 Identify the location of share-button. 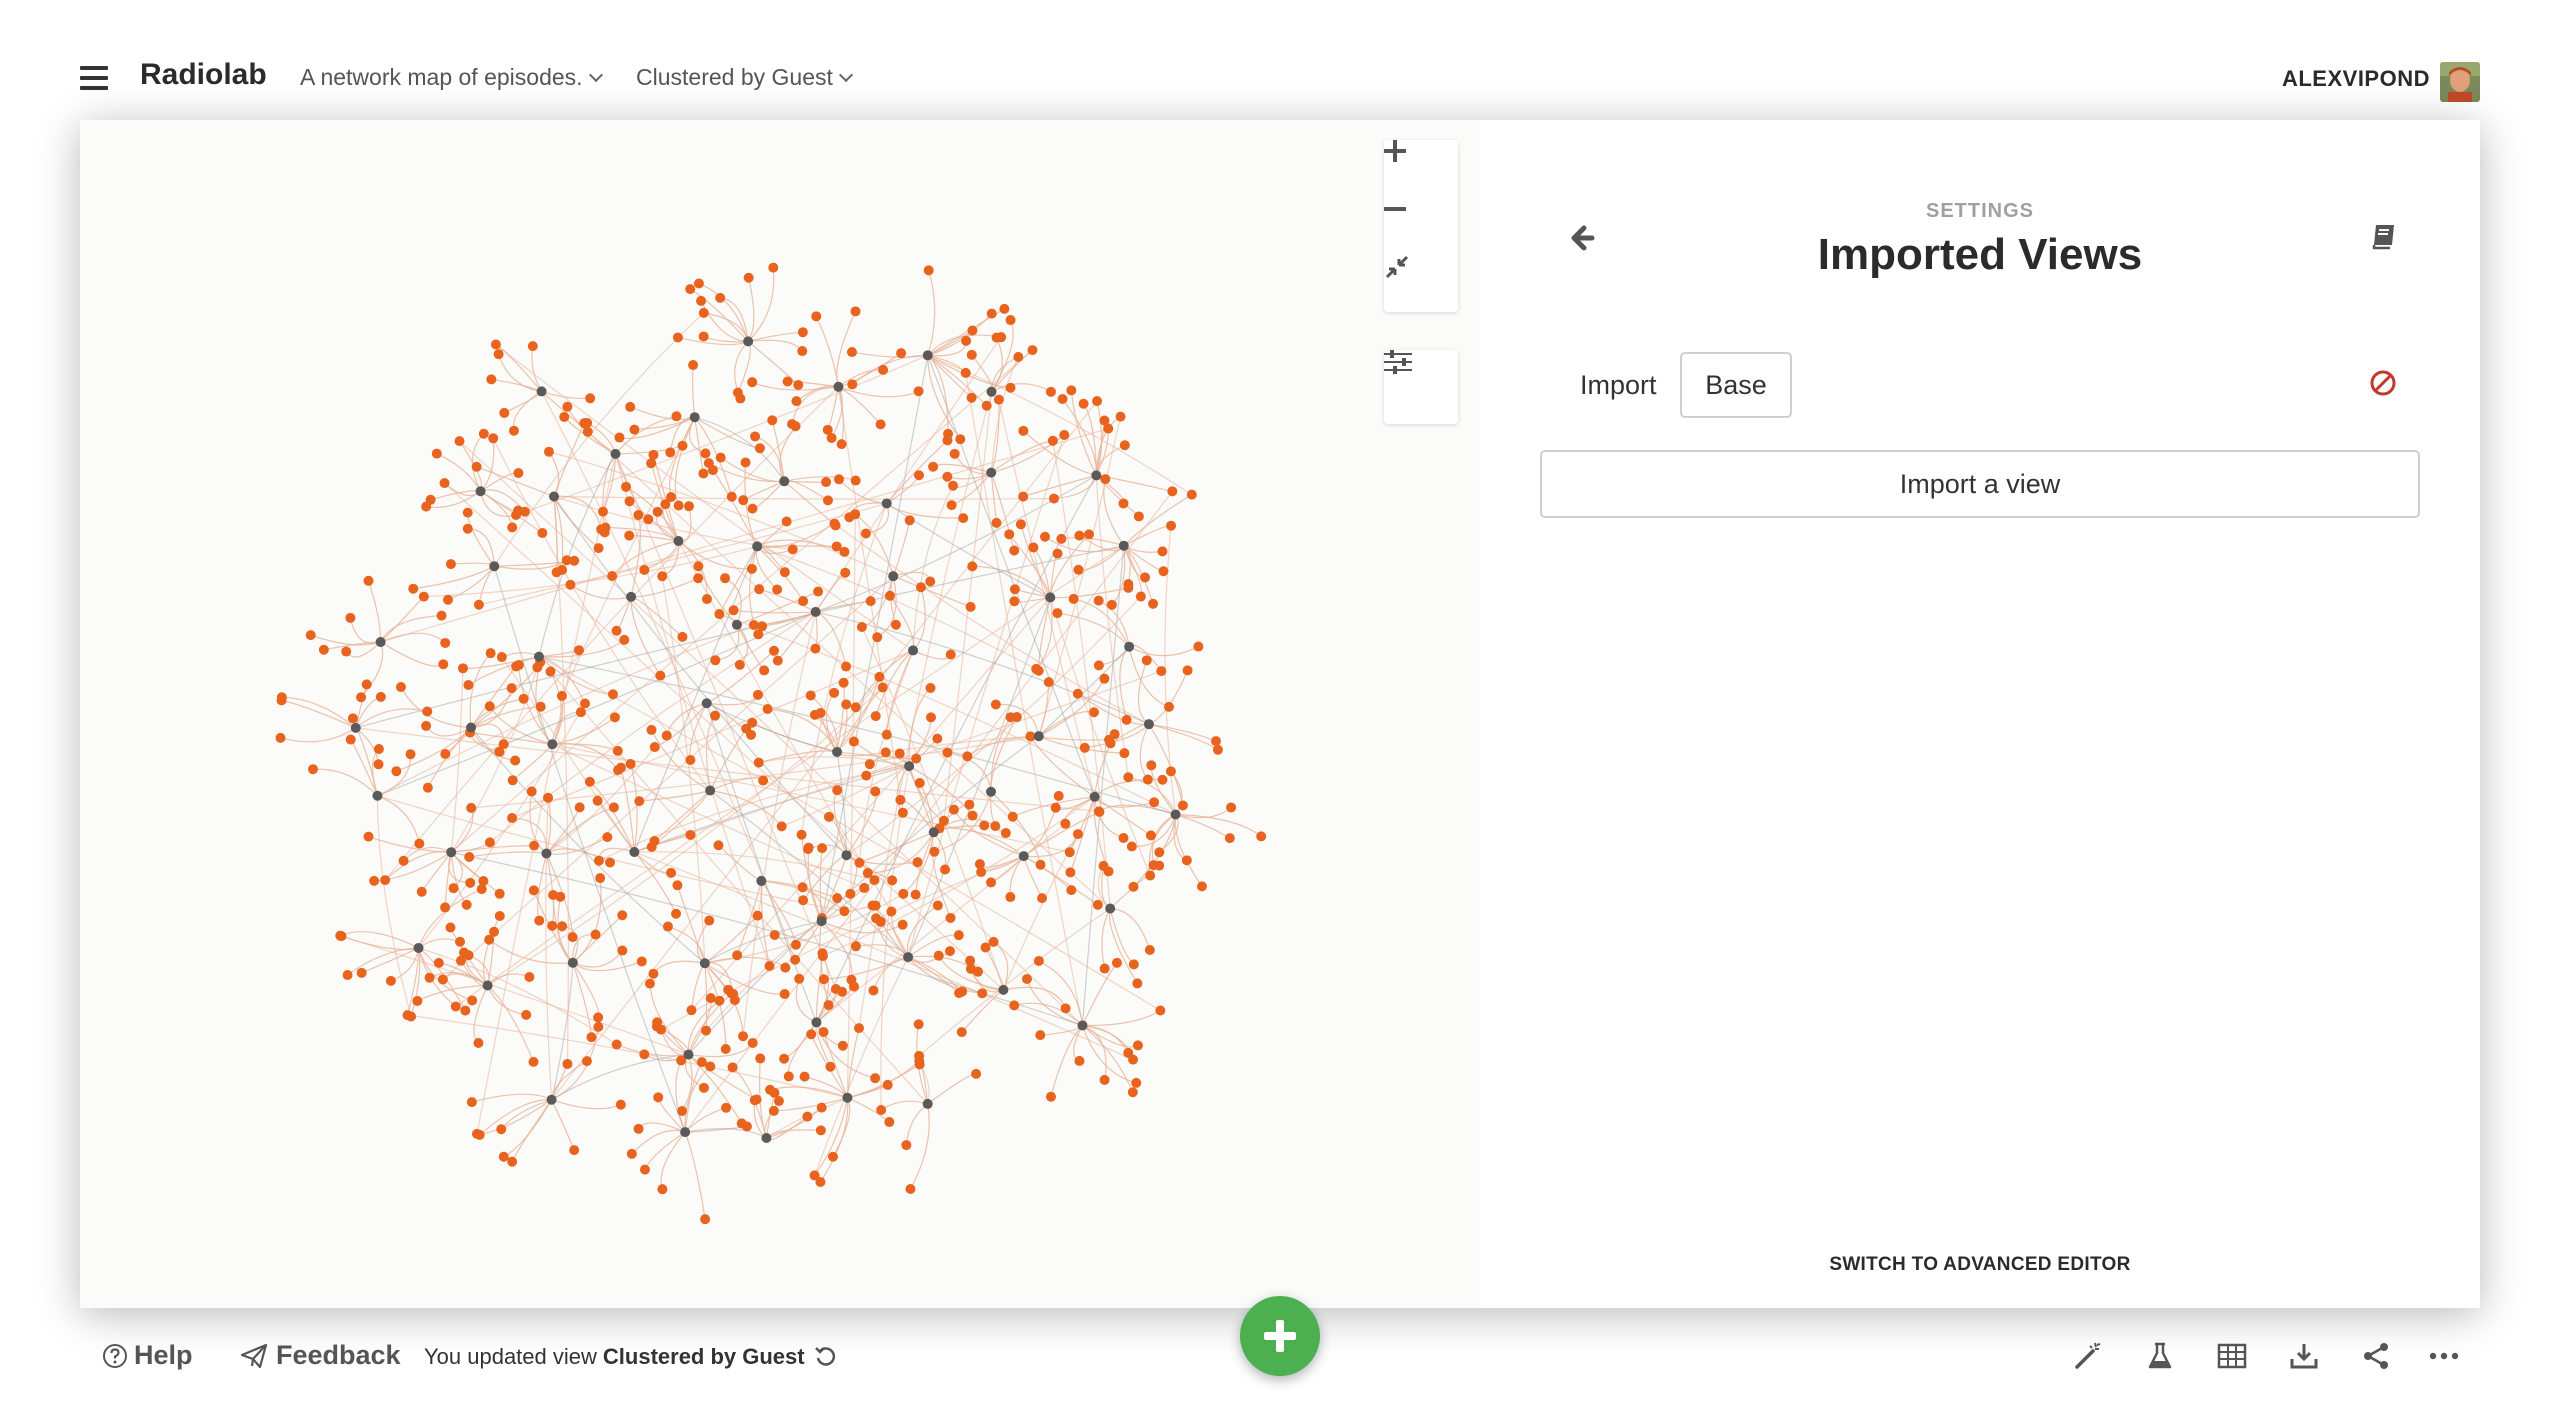
(2376, 1356).